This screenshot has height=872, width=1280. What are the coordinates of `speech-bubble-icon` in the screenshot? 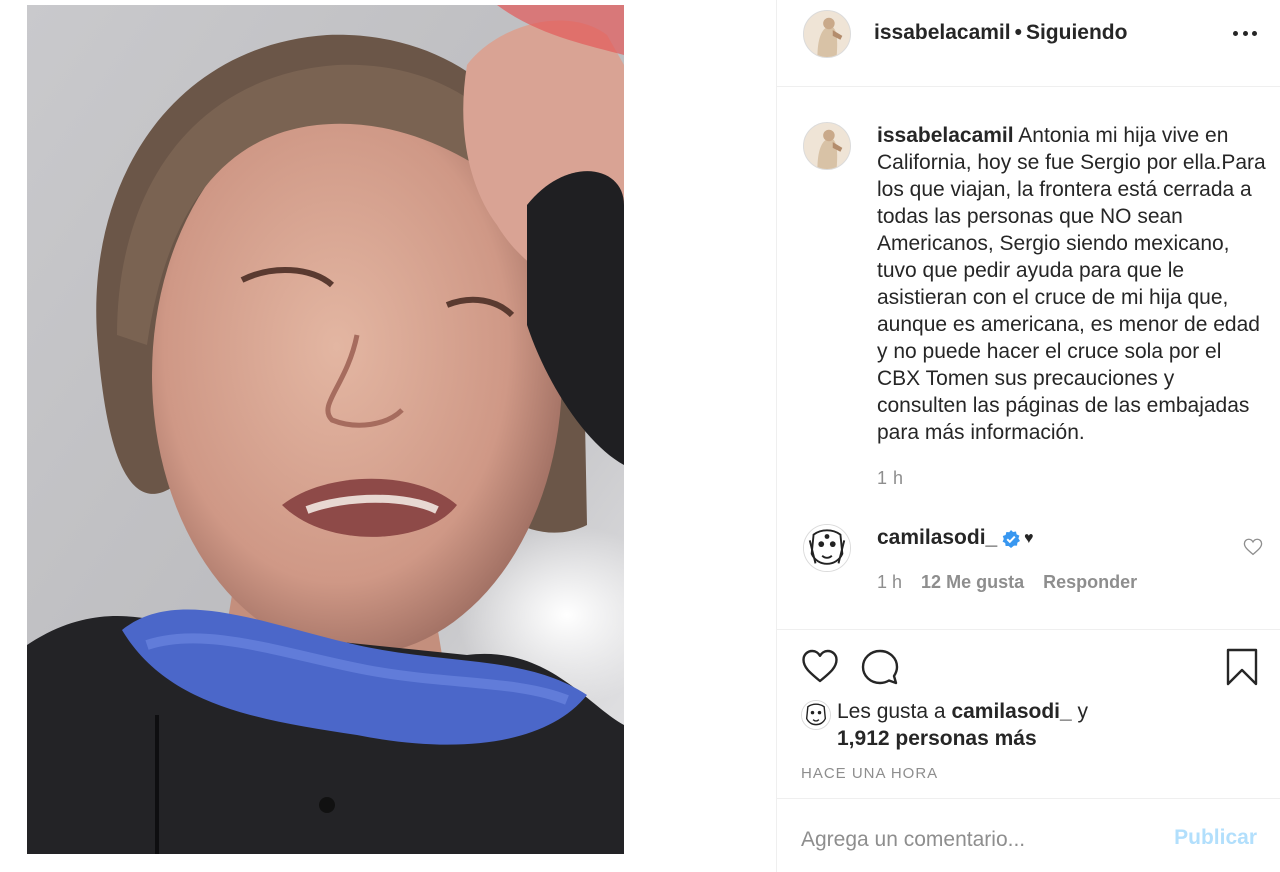 It's located at (880, 667).